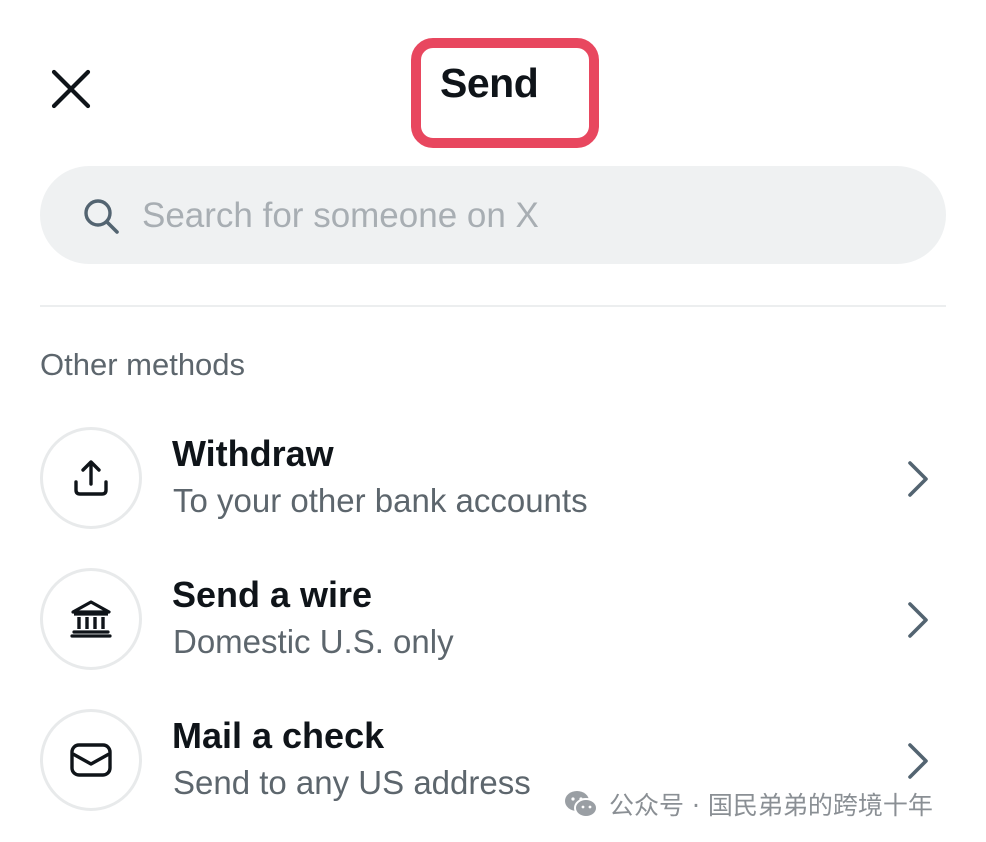 Image resolution: width=986 pixels, height=842 pixels. What do you see at coordinates (278, 735) in the screenshot?
I see `method-label: Mail a check` at bounding box center [278, 735].